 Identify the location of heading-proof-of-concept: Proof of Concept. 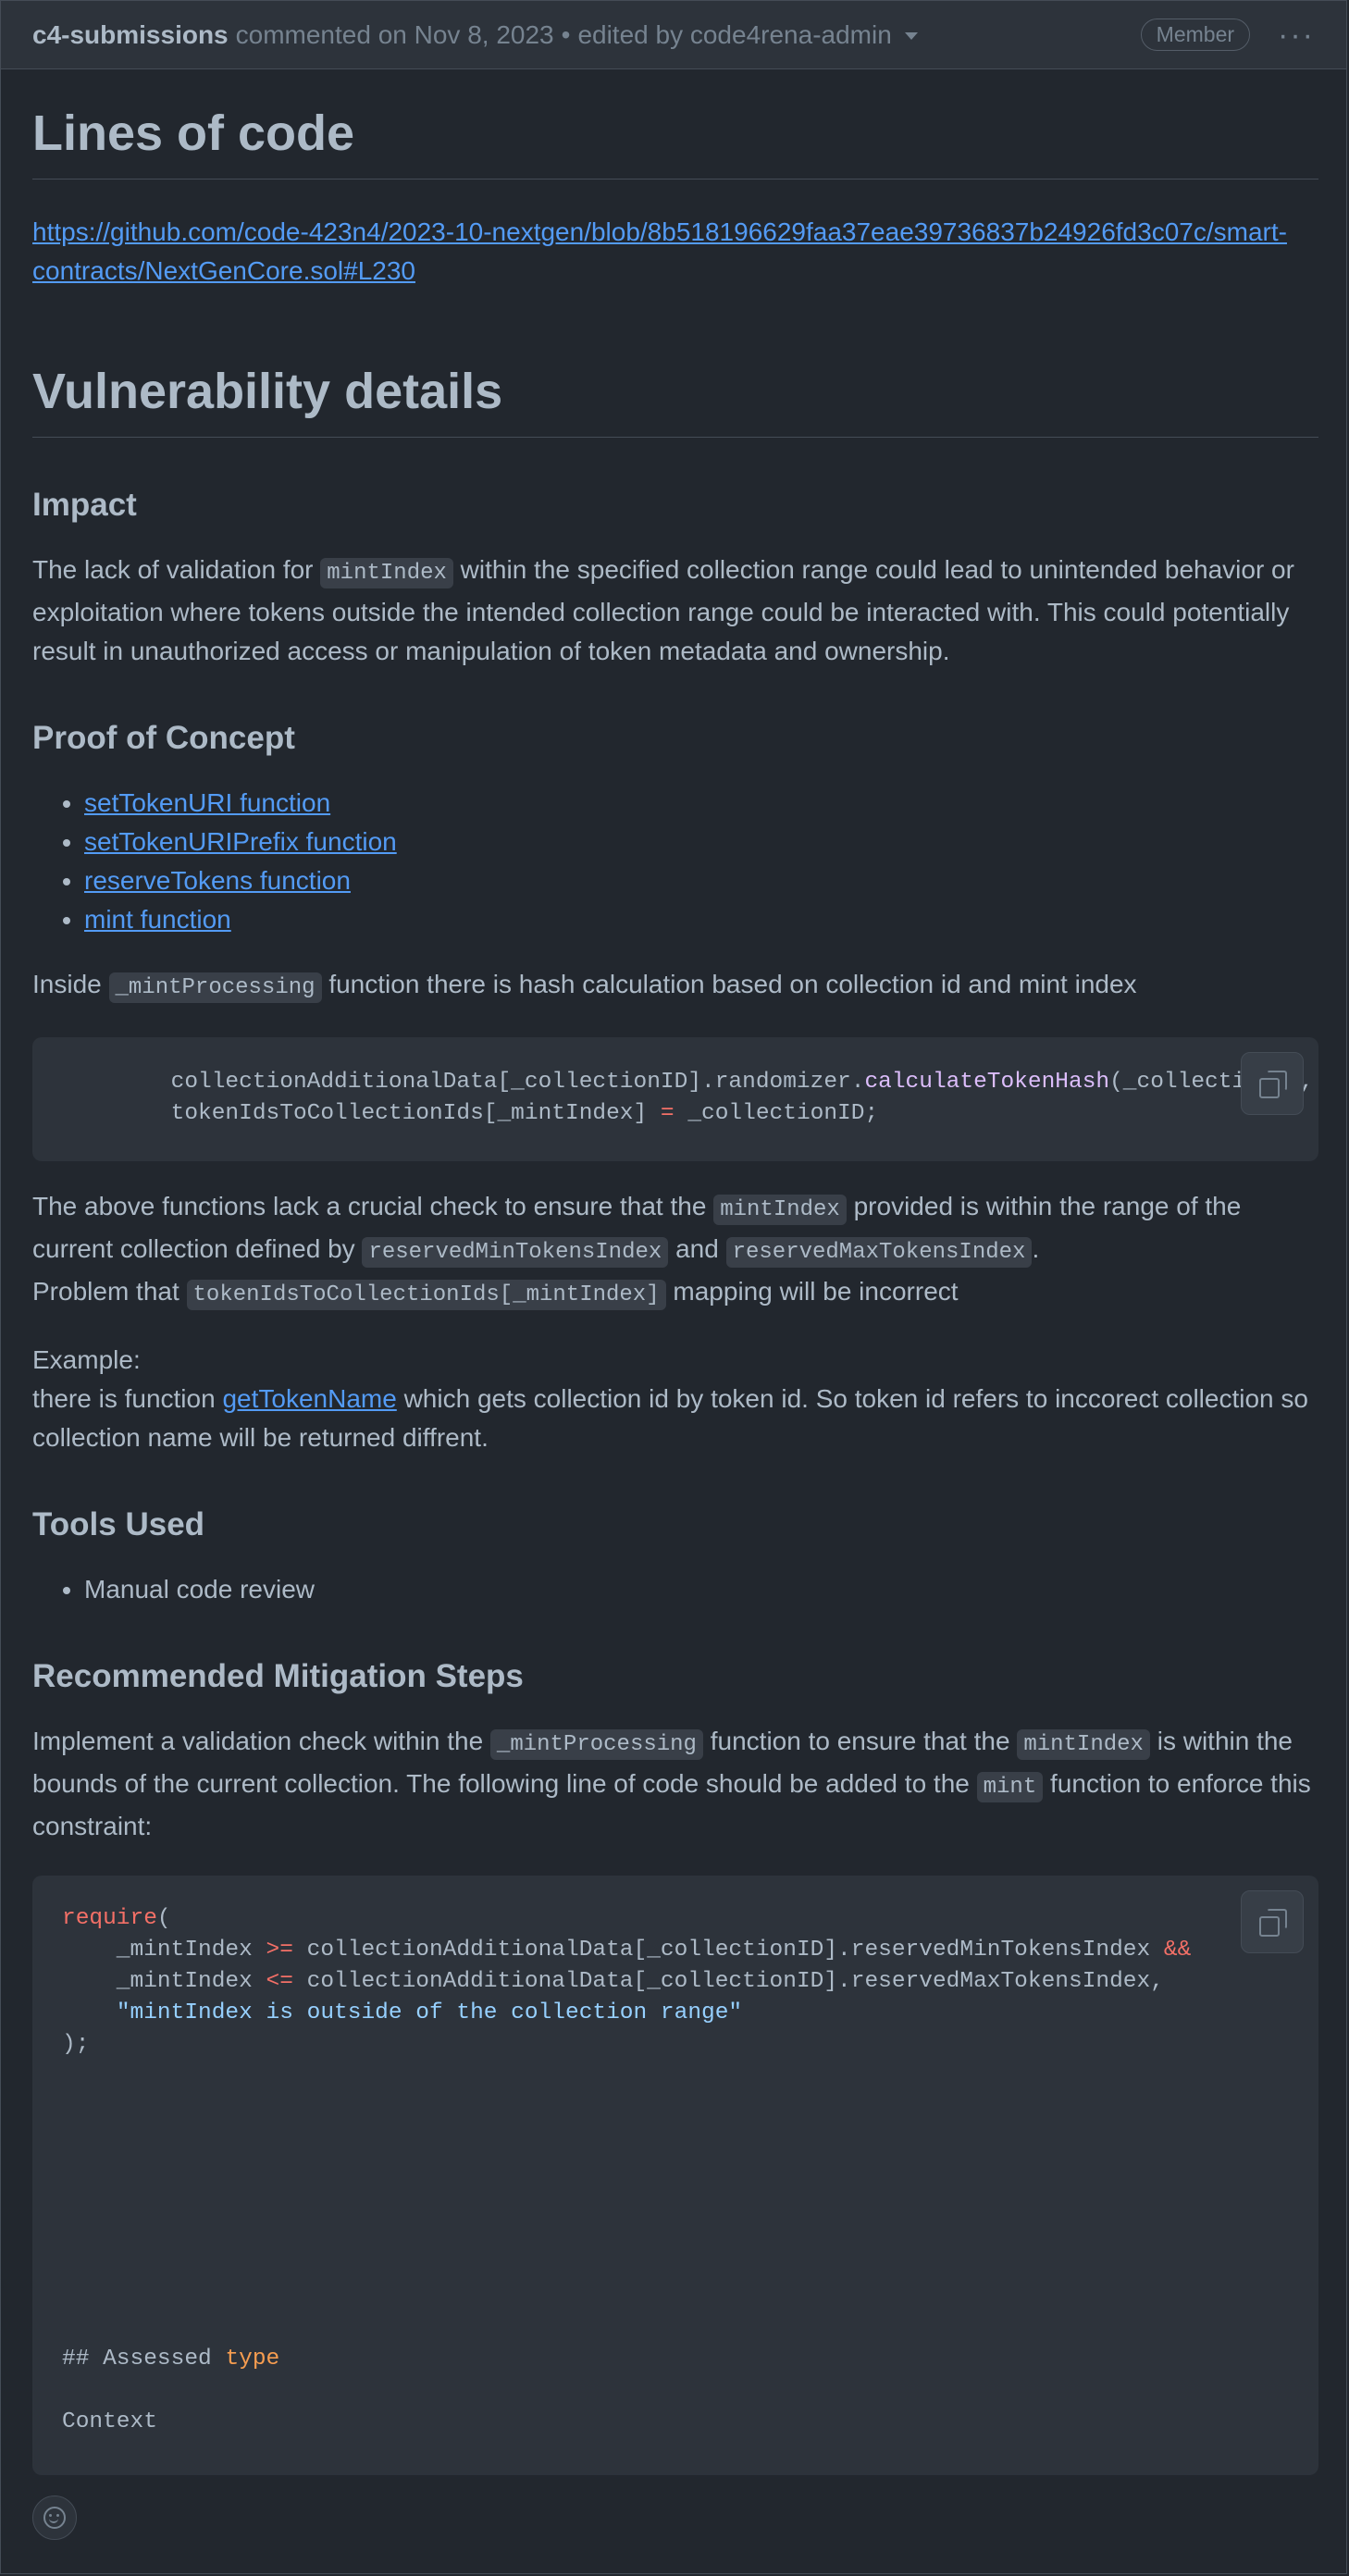
(163, 739).